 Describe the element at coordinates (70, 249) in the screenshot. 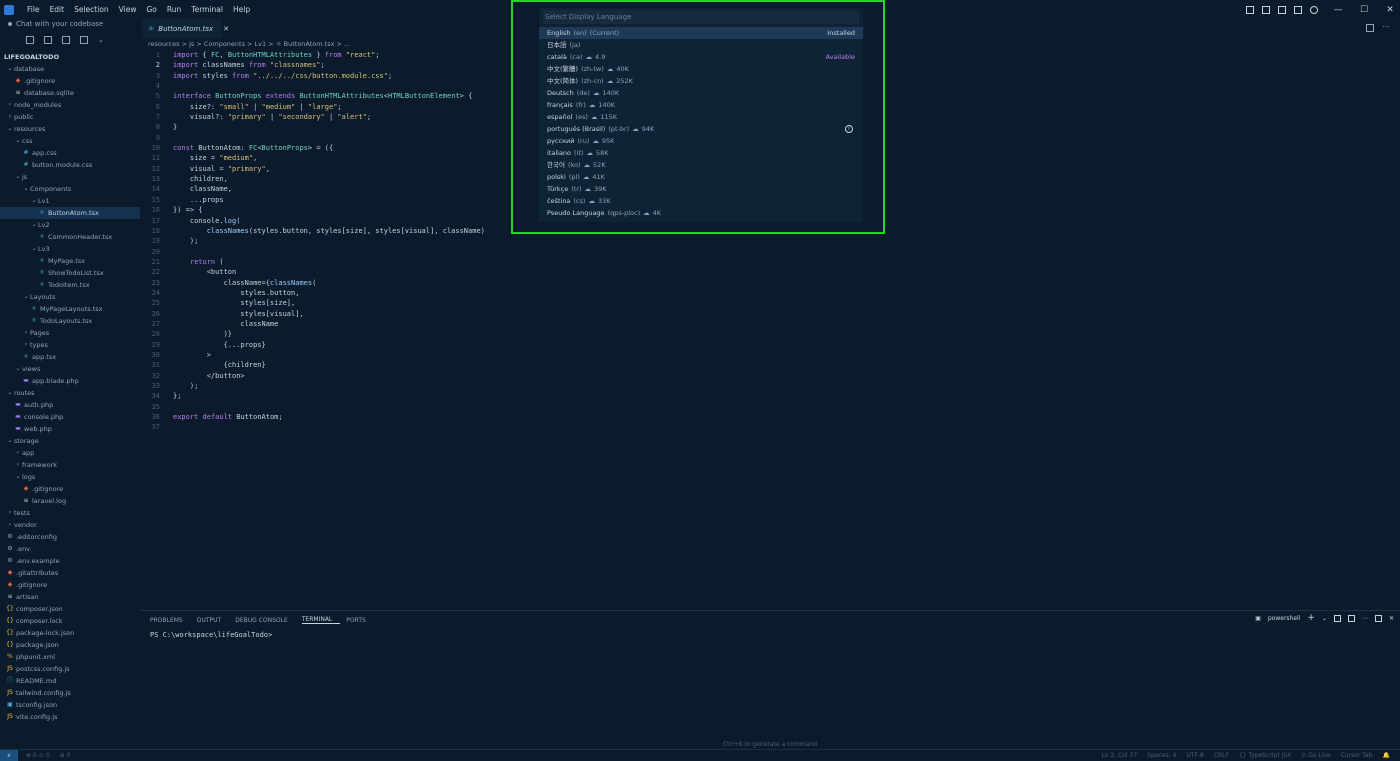

I see `tree-item-lv3: ⌄ Lv3` at that location.